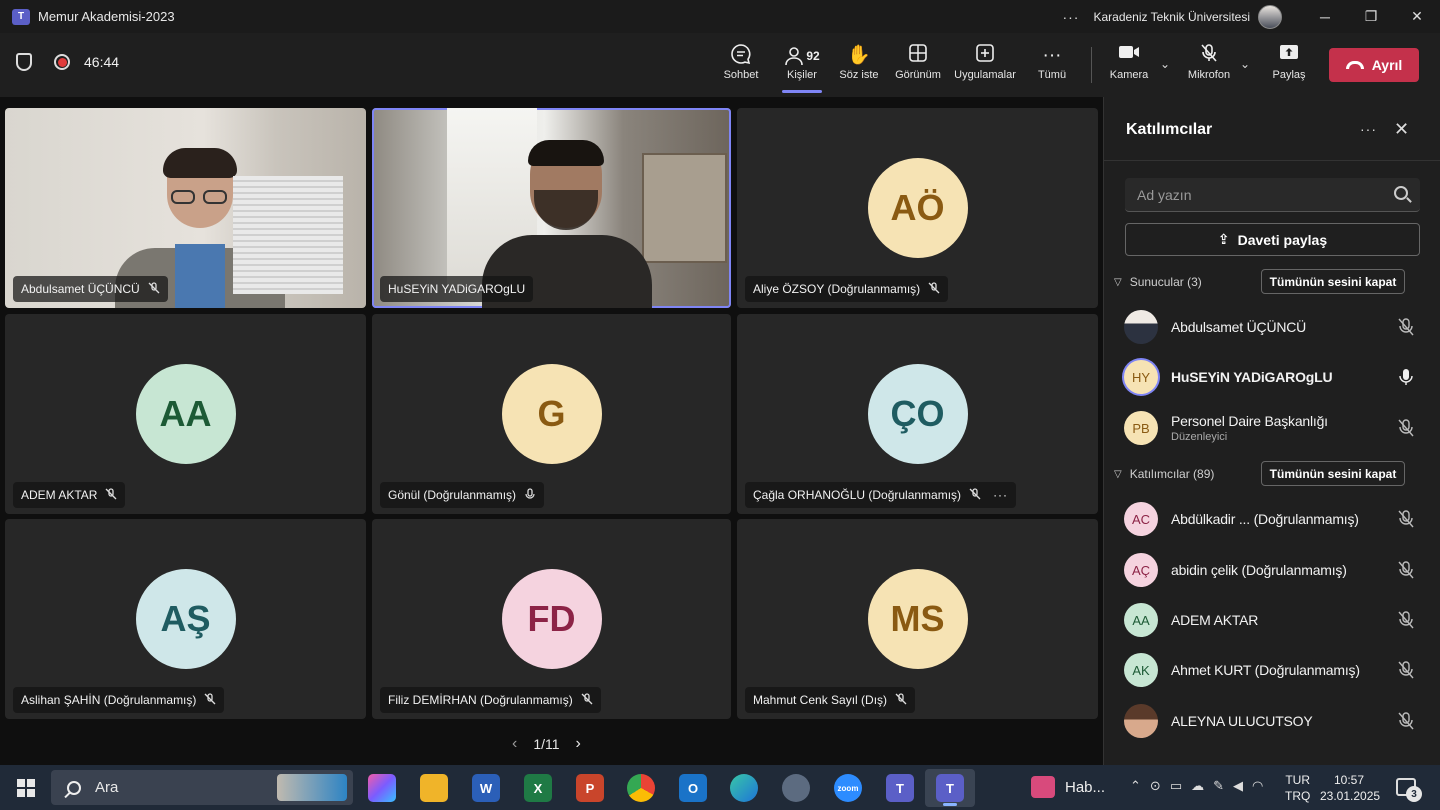 The width and height of the screenshot is (1440, 810). Describe the element at coordinates (21, 16) in the screenshot. I see `teams-logo-icon: T` at that location.